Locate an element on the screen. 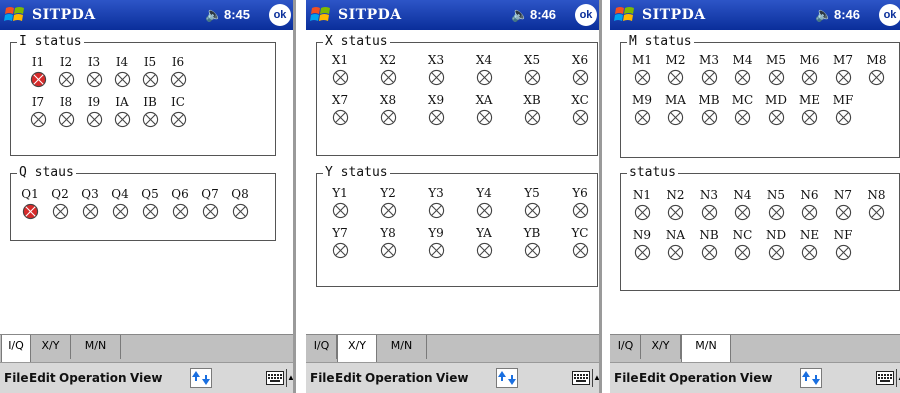 Image resolution: width=900 pixels, height=393 pixels. io-point: Q8 is located at coordinates (240, 203).